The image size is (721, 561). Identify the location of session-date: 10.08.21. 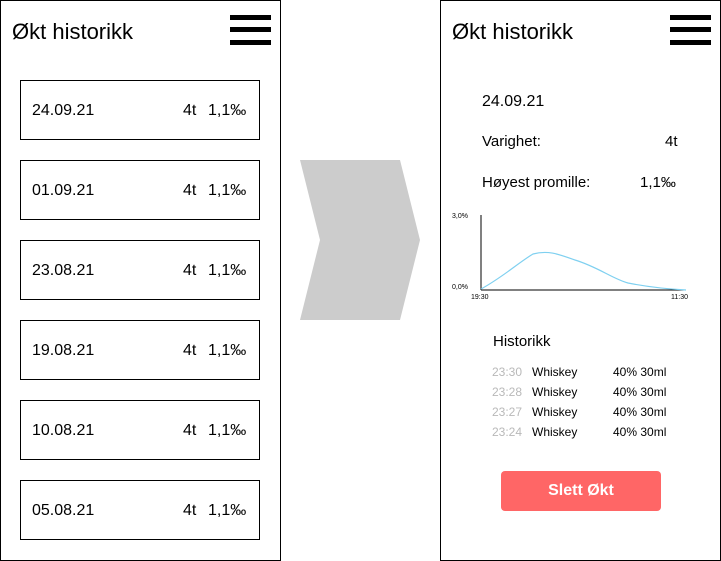
(63, 430).